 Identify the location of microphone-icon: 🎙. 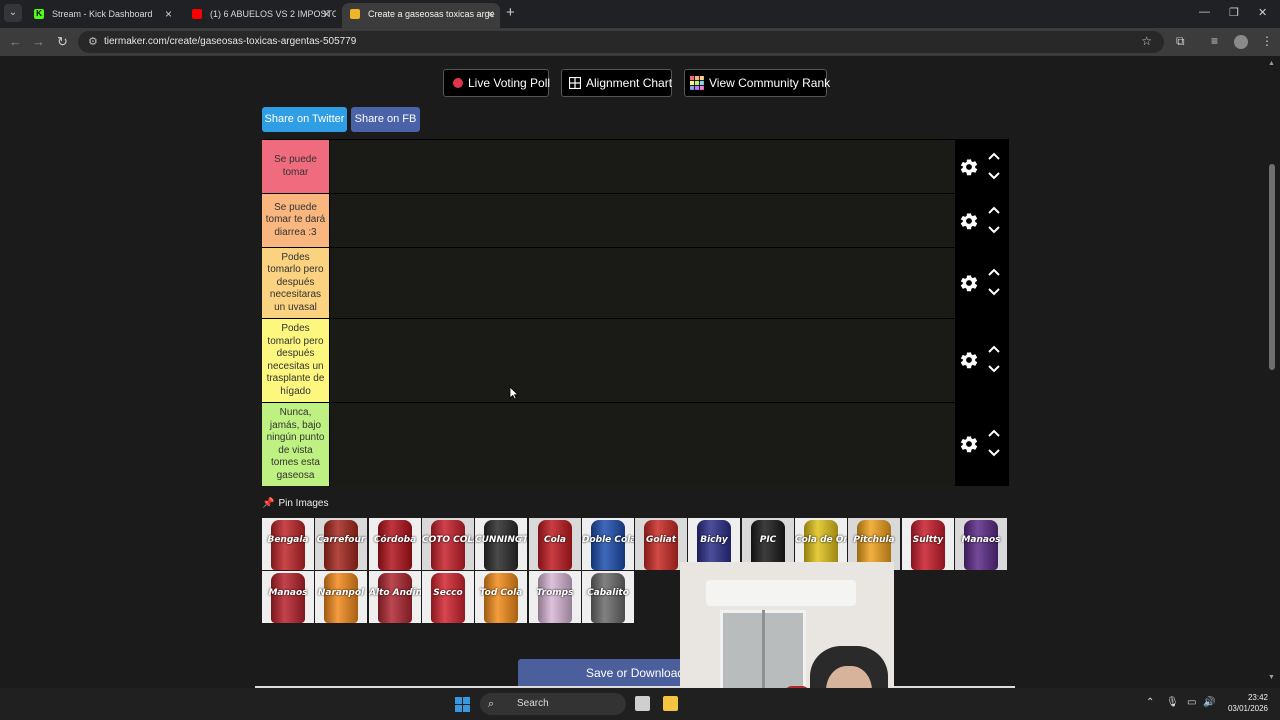
(1172, 702).